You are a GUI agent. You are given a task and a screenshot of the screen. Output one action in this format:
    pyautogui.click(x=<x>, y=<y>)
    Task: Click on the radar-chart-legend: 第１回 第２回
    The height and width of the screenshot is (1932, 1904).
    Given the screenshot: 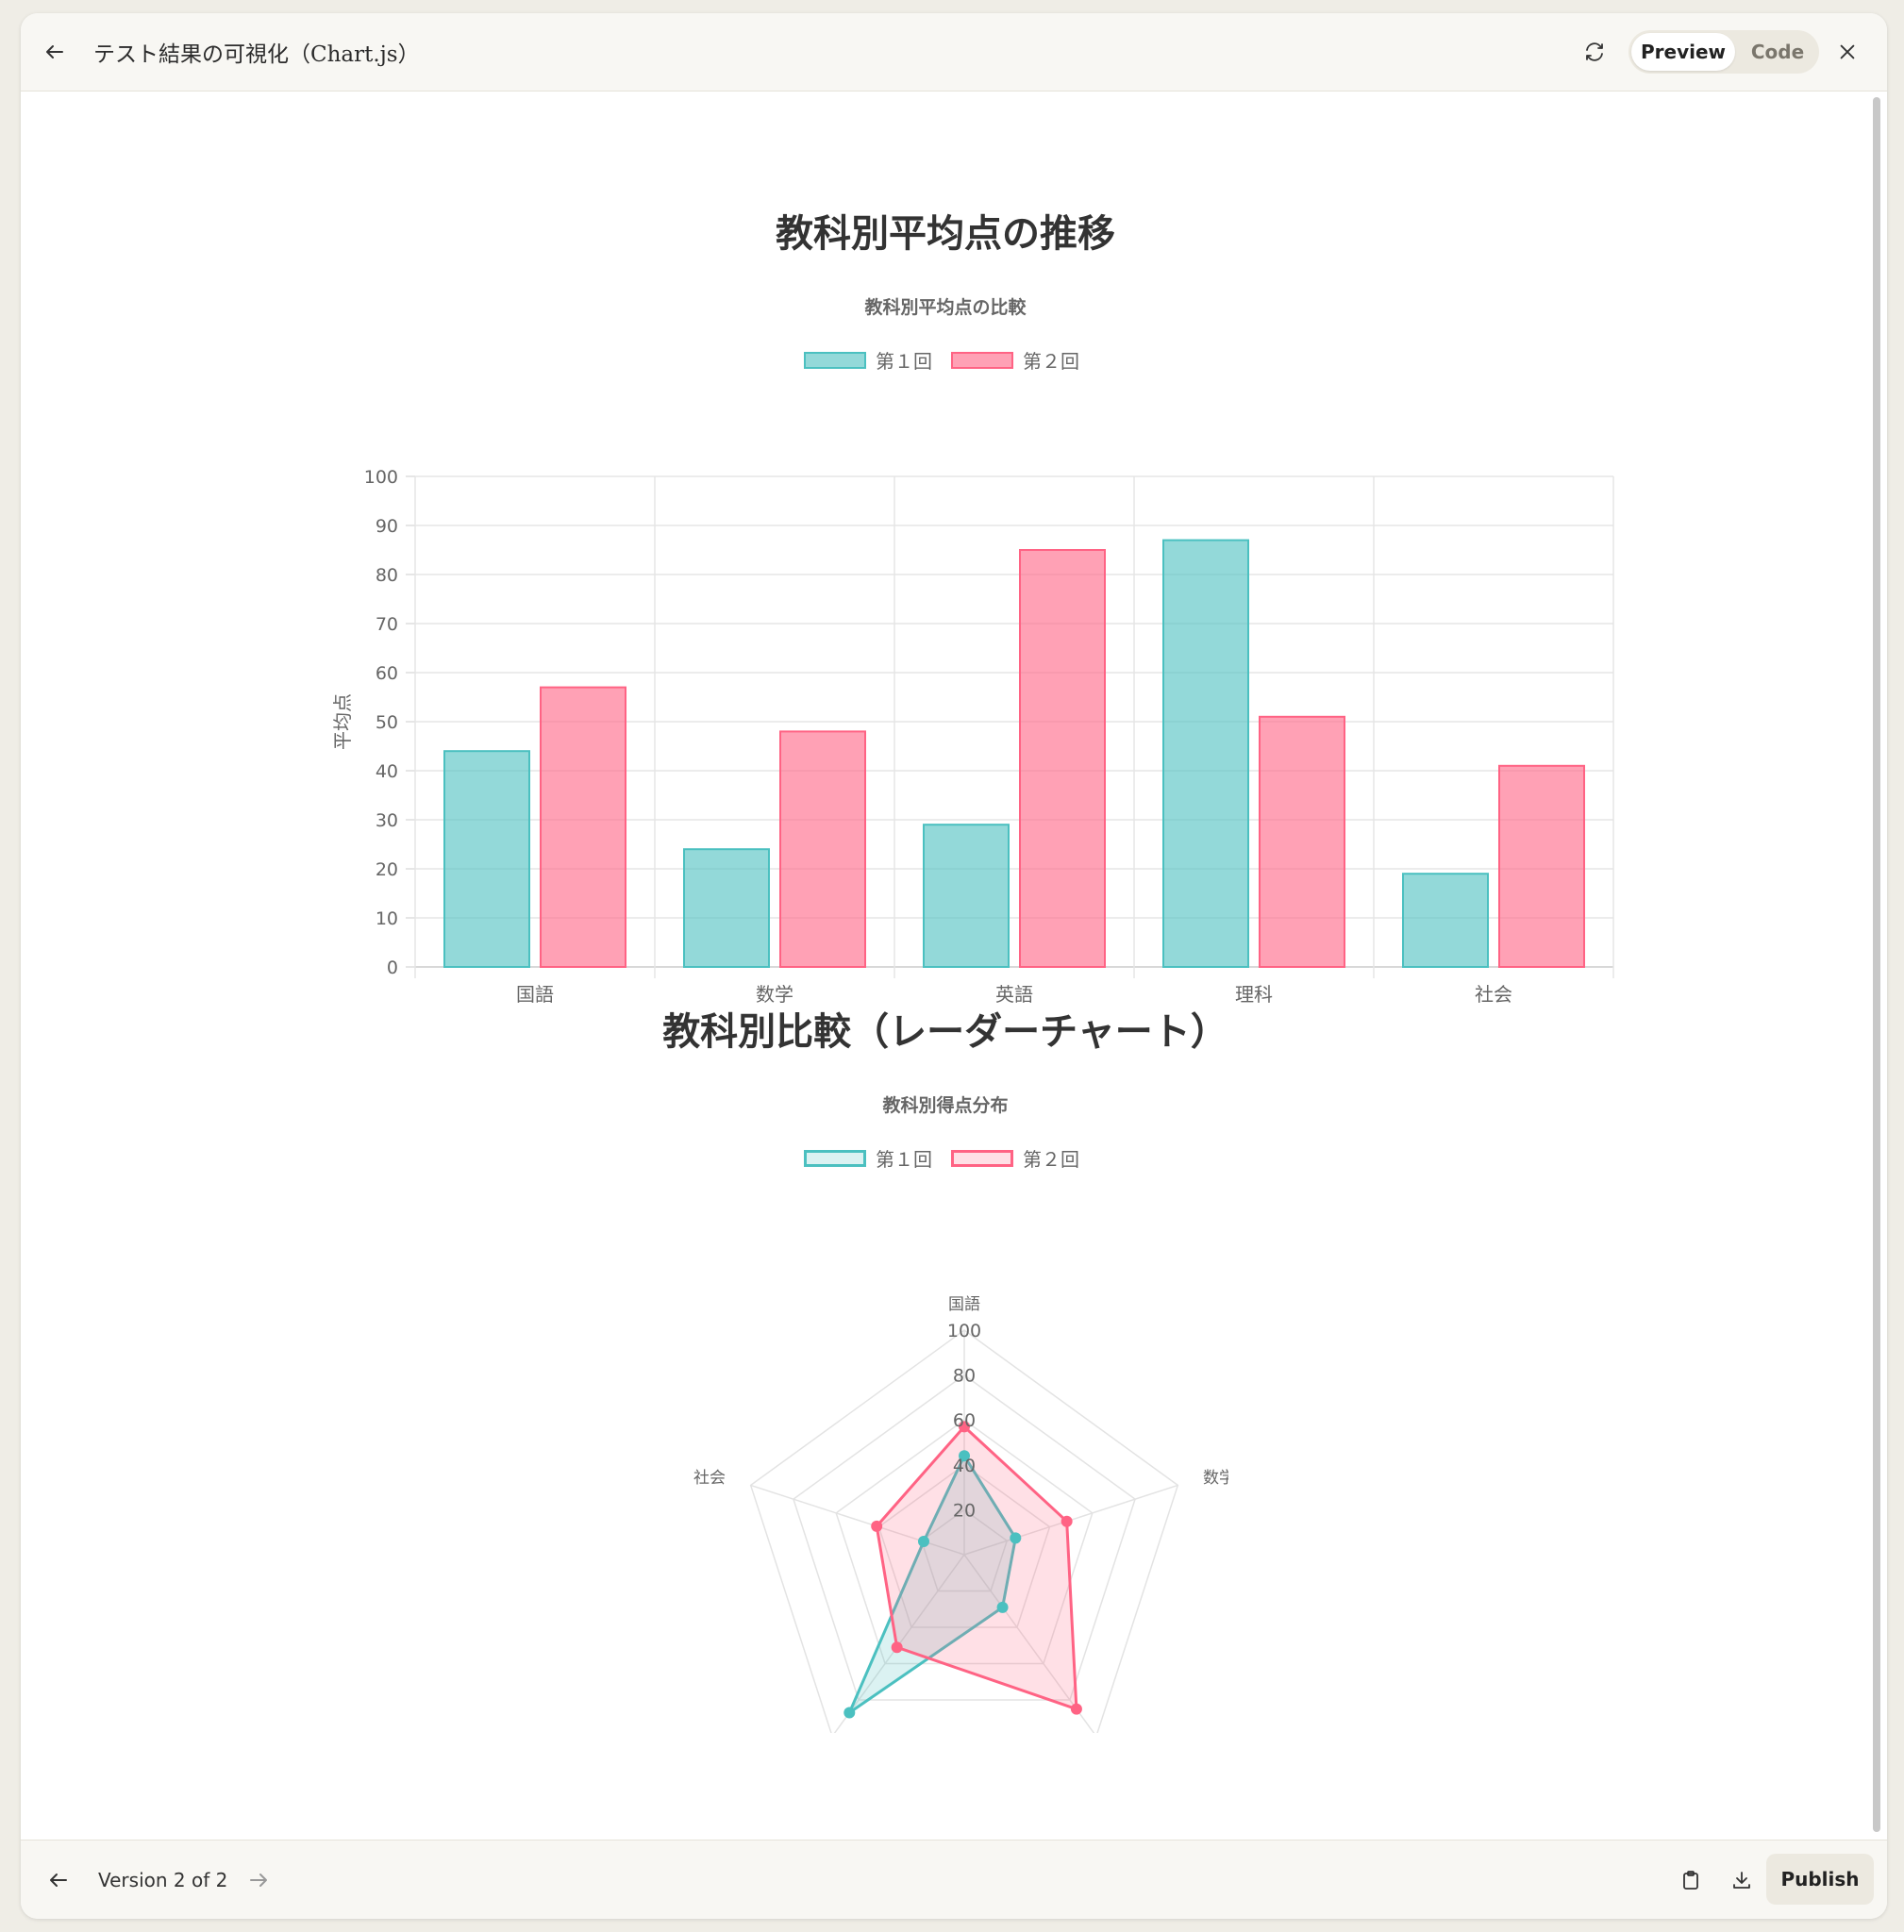 What is the action you would take?
    pyautogui.click(x=951, y=1158)
    